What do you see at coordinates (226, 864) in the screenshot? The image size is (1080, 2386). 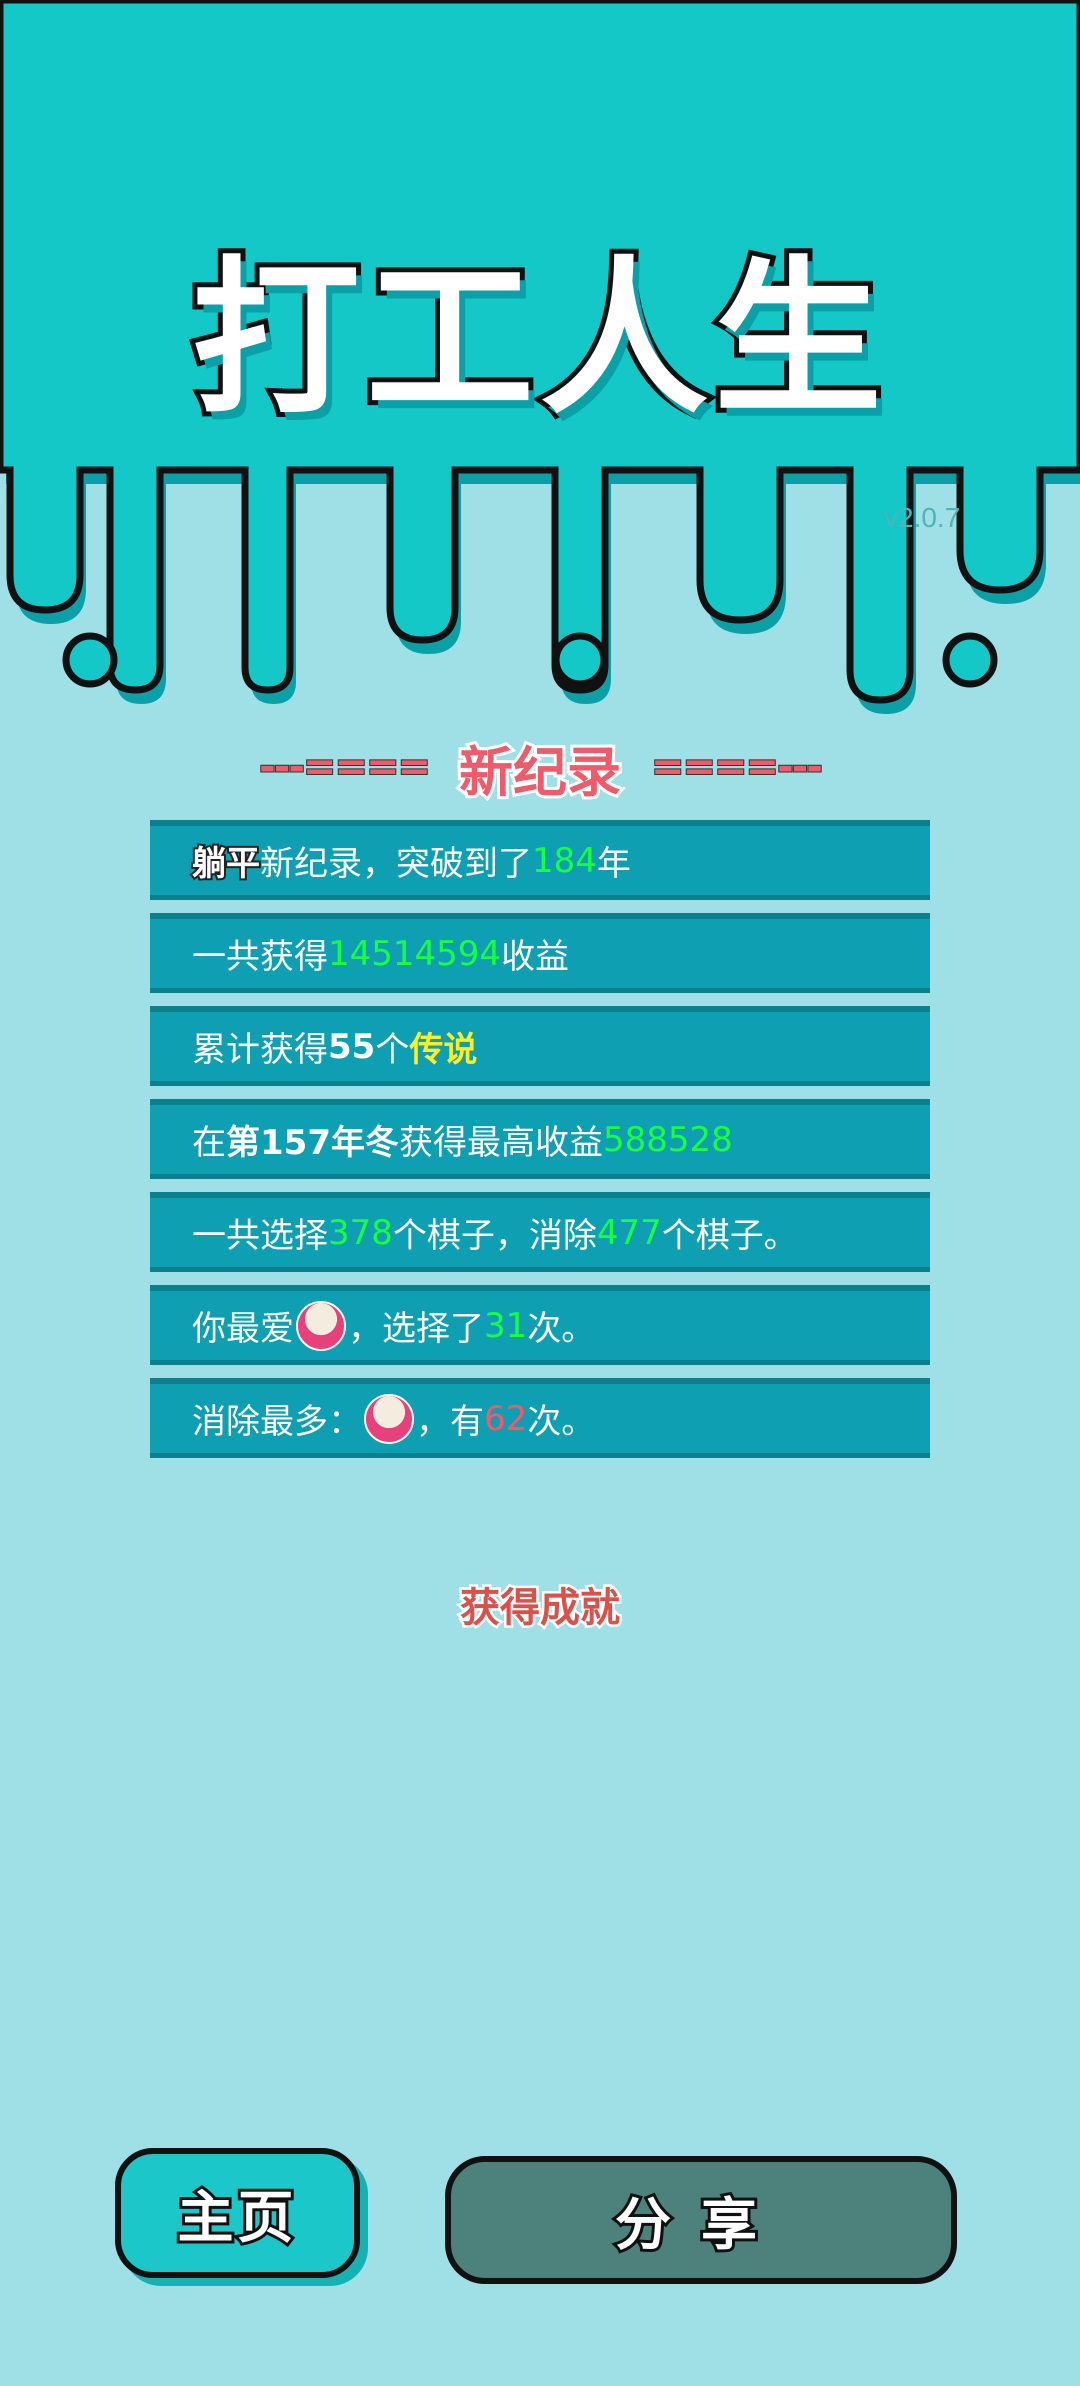 I see `stat-text: 躺平` at bounding box center [226, 864].